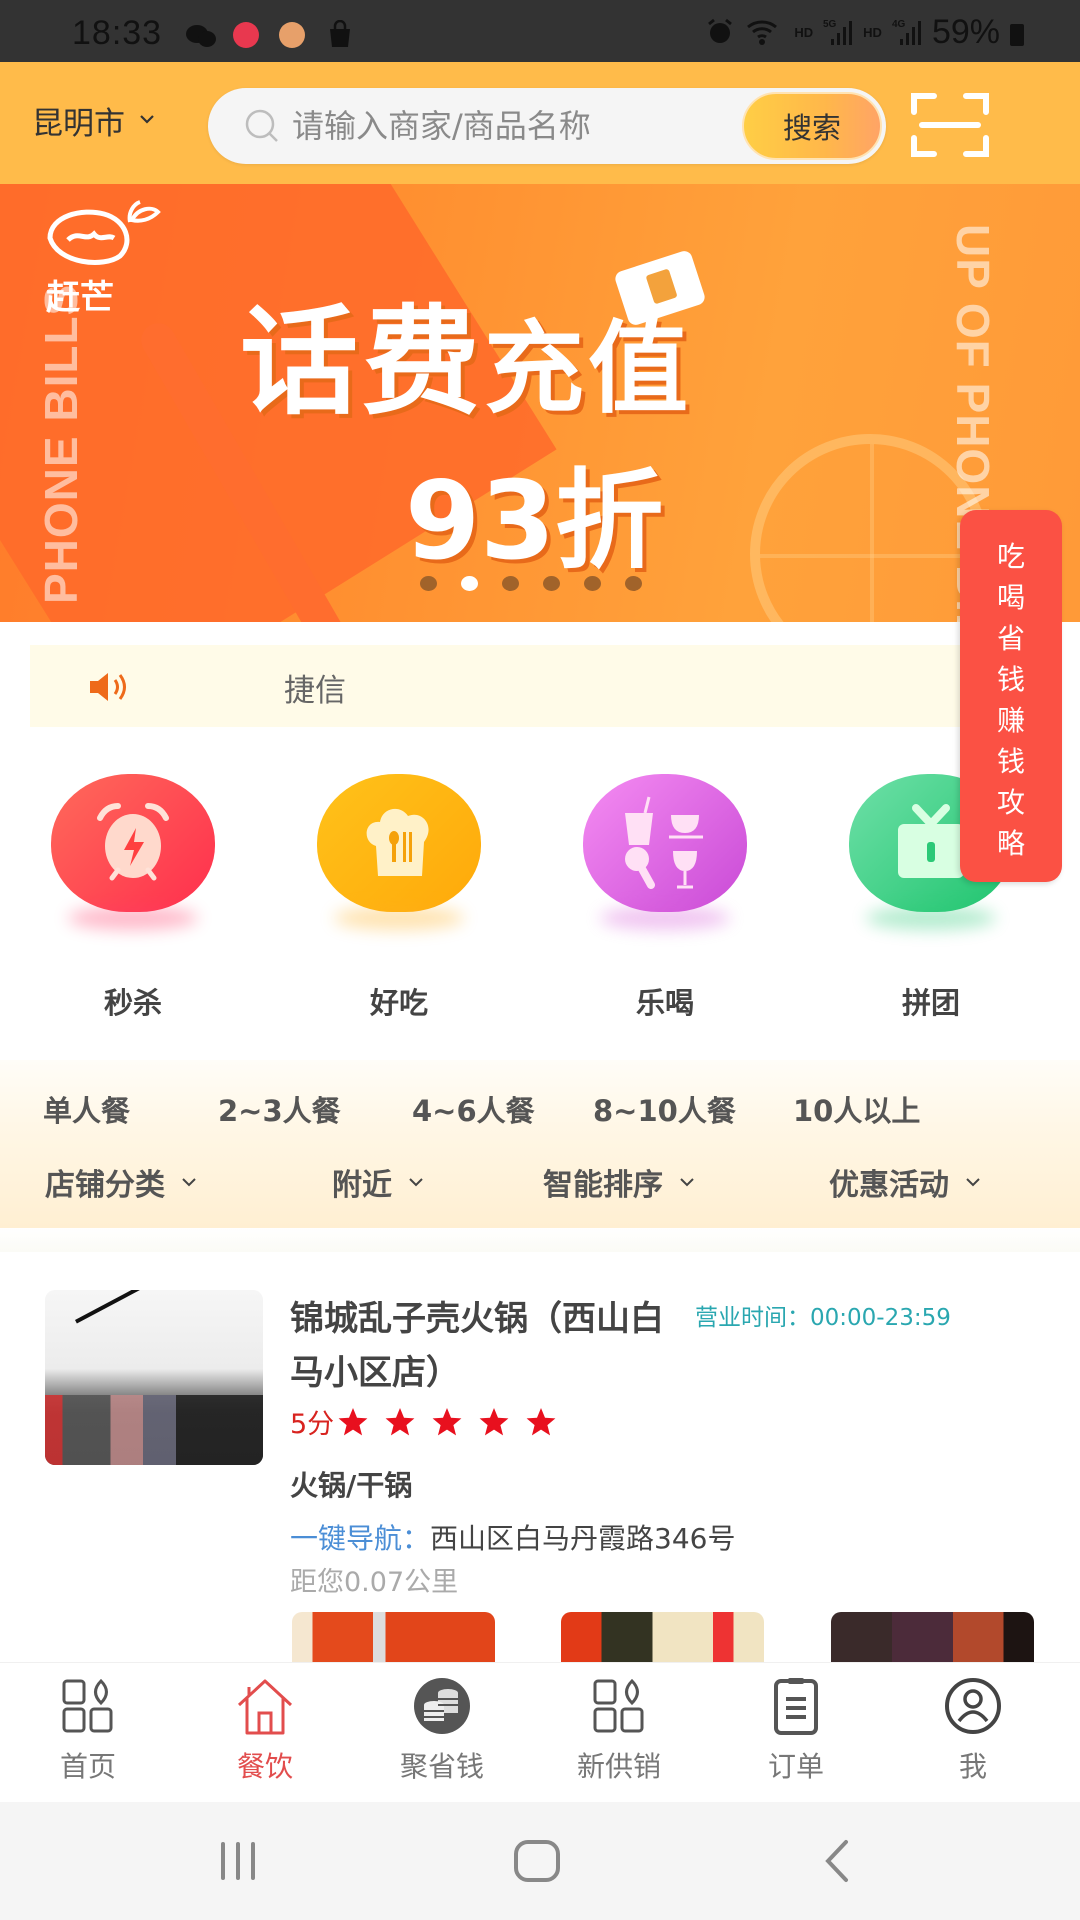  Describe the element at coordinates (340, 33) in the screenshot. I see `shopping-bag-icon` at that location.